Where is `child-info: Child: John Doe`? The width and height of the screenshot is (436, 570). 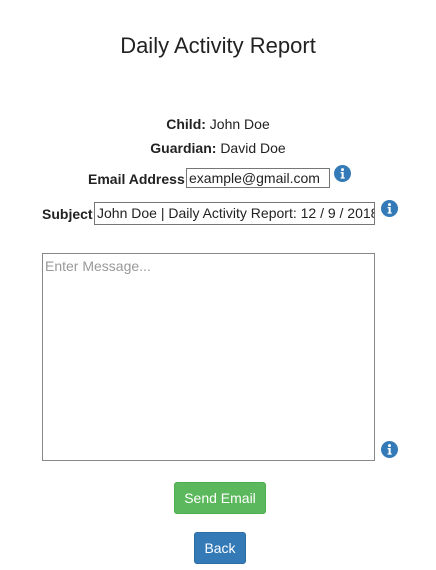 child-info: Child: John Doe is located at coordinates (218, 124).